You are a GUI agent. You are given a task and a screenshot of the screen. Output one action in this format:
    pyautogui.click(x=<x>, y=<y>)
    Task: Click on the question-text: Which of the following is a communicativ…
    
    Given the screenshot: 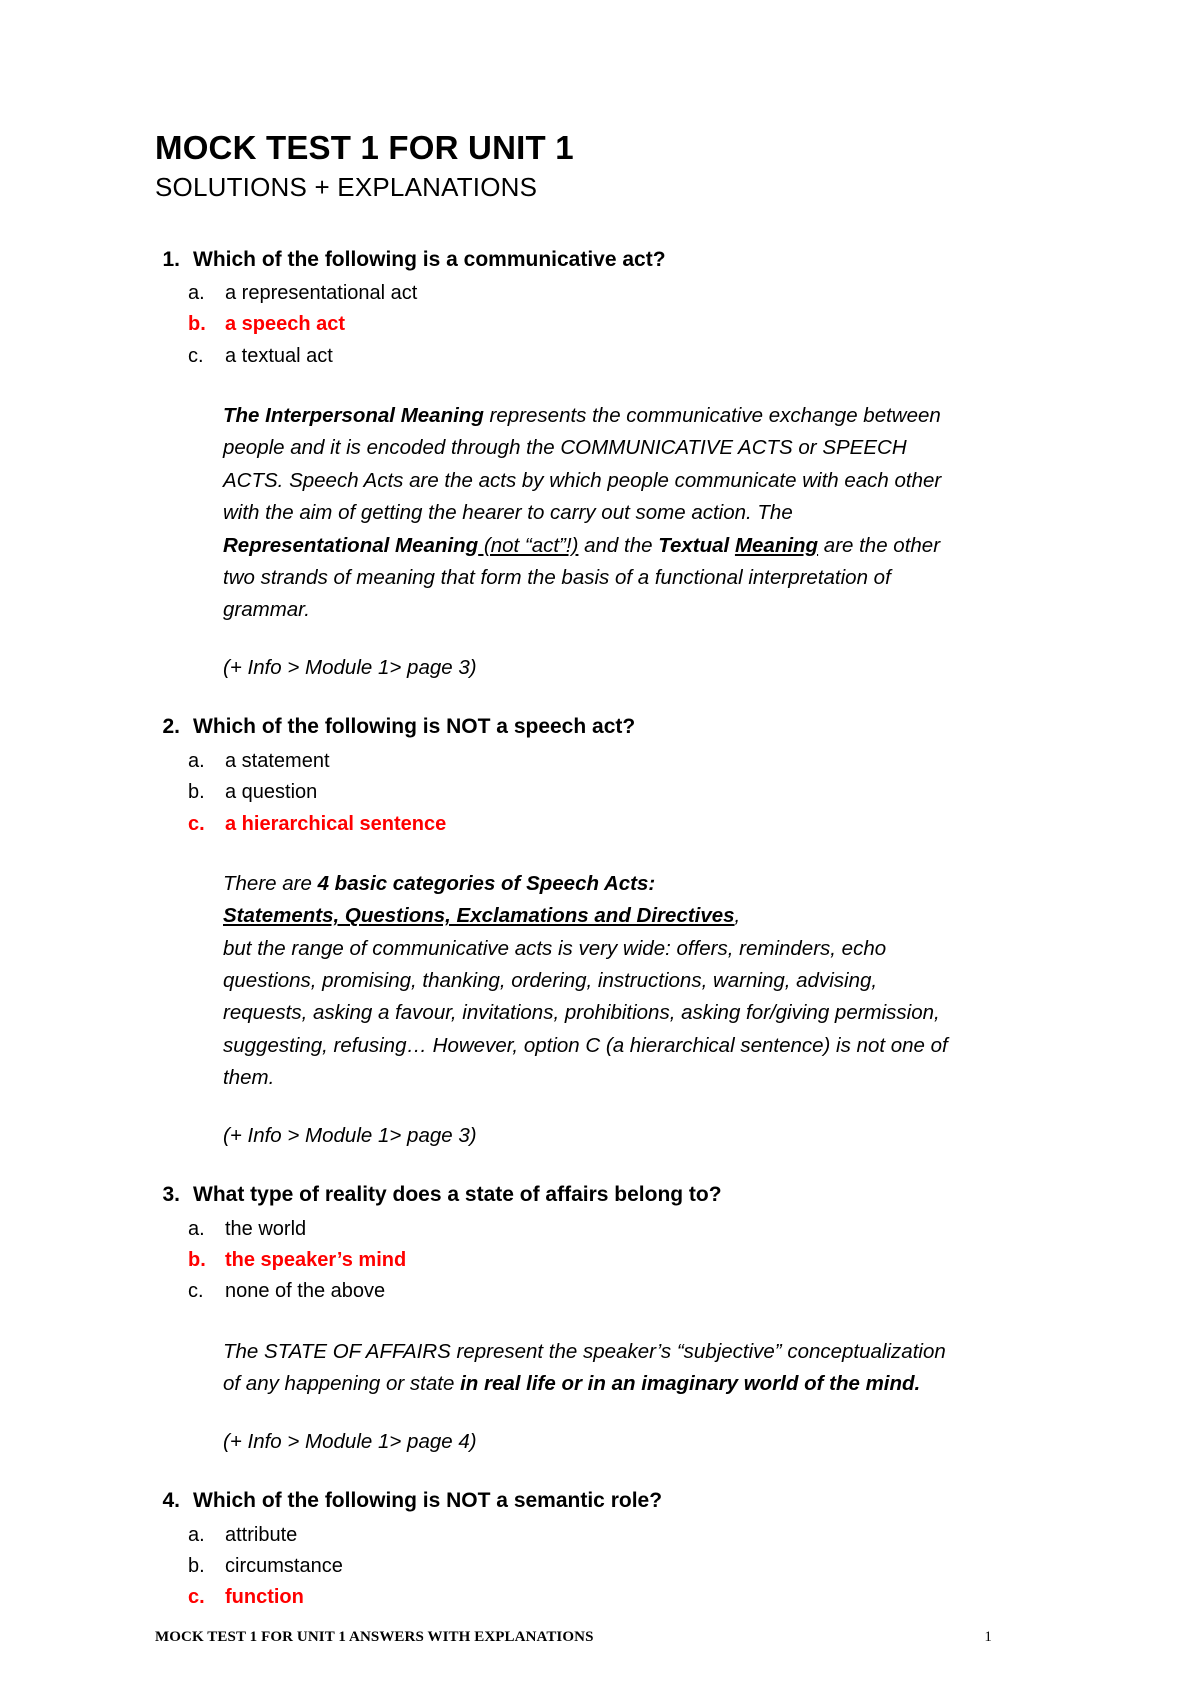 What is the action you would take?
    pyautogui.click(x=429, y=259)
    